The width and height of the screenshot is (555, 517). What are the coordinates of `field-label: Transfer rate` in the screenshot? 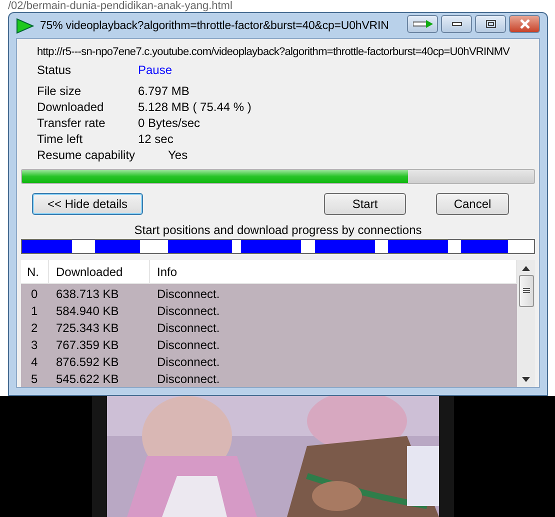 It's located at (71, 123).